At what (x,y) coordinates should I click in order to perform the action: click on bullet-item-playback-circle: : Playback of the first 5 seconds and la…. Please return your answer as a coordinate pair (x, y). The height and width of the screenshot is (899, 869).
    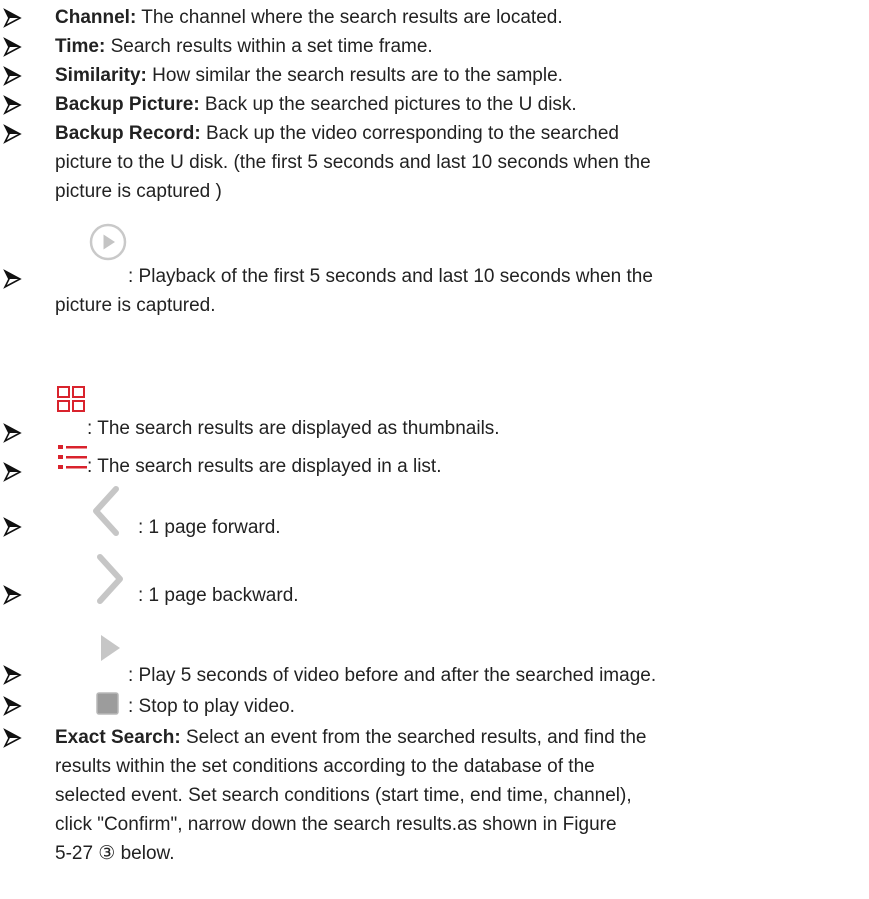
    Looking at the image, I should click on (434, 269).